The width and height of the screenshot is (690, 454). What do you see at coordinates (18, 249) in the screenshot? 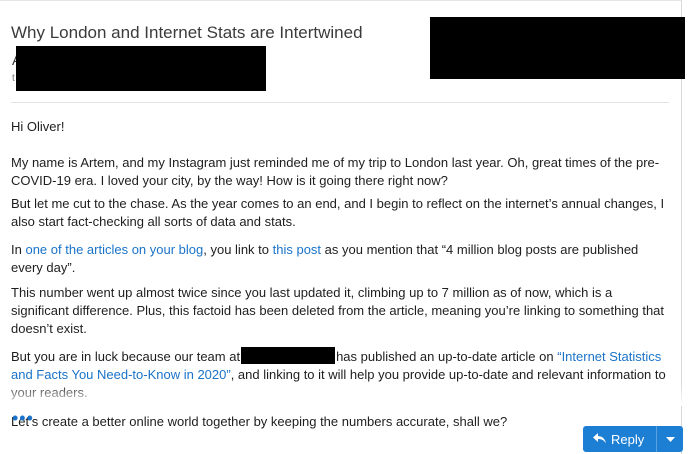
I see `text-segment: In` at bounding box center [18, 249].